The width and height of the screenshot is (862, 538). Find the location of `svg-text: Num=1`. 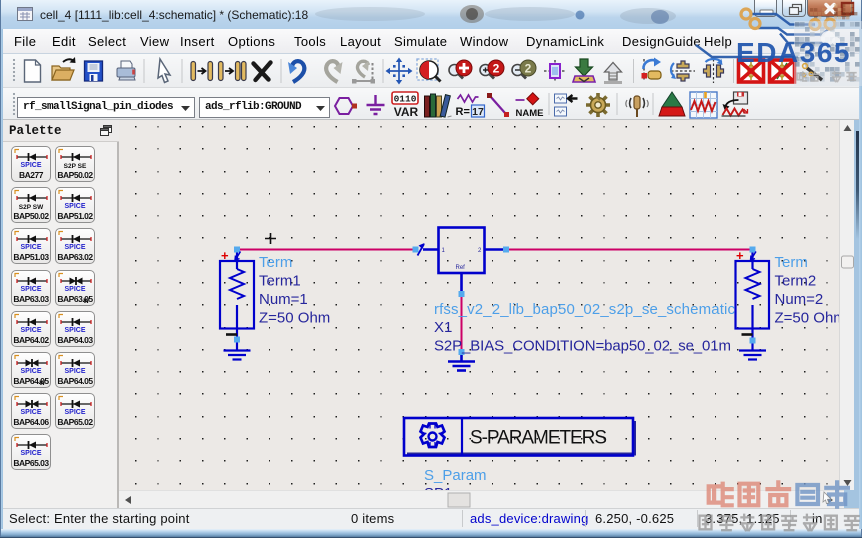

svg-text: Num=1 is located at coordinates (283, 299).